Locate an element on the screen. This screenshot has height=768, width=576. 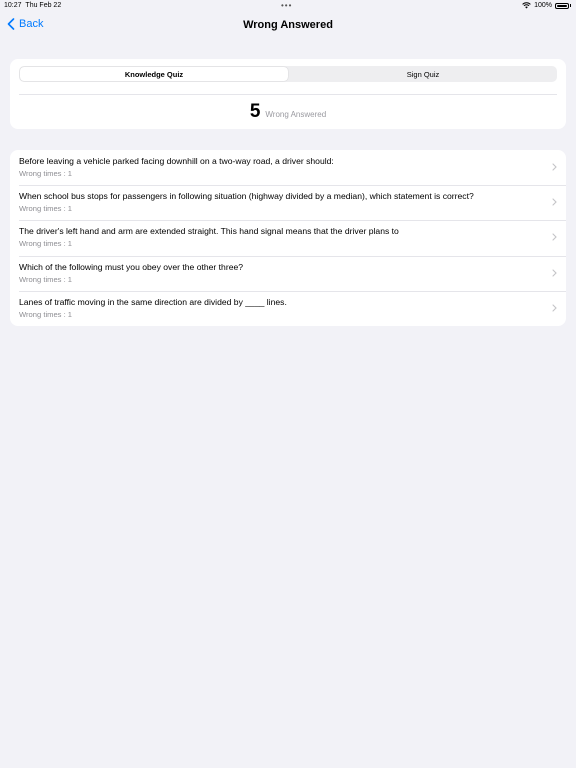
navigation-bar: Back Wrong Answered is located at coordinates (288, 26).